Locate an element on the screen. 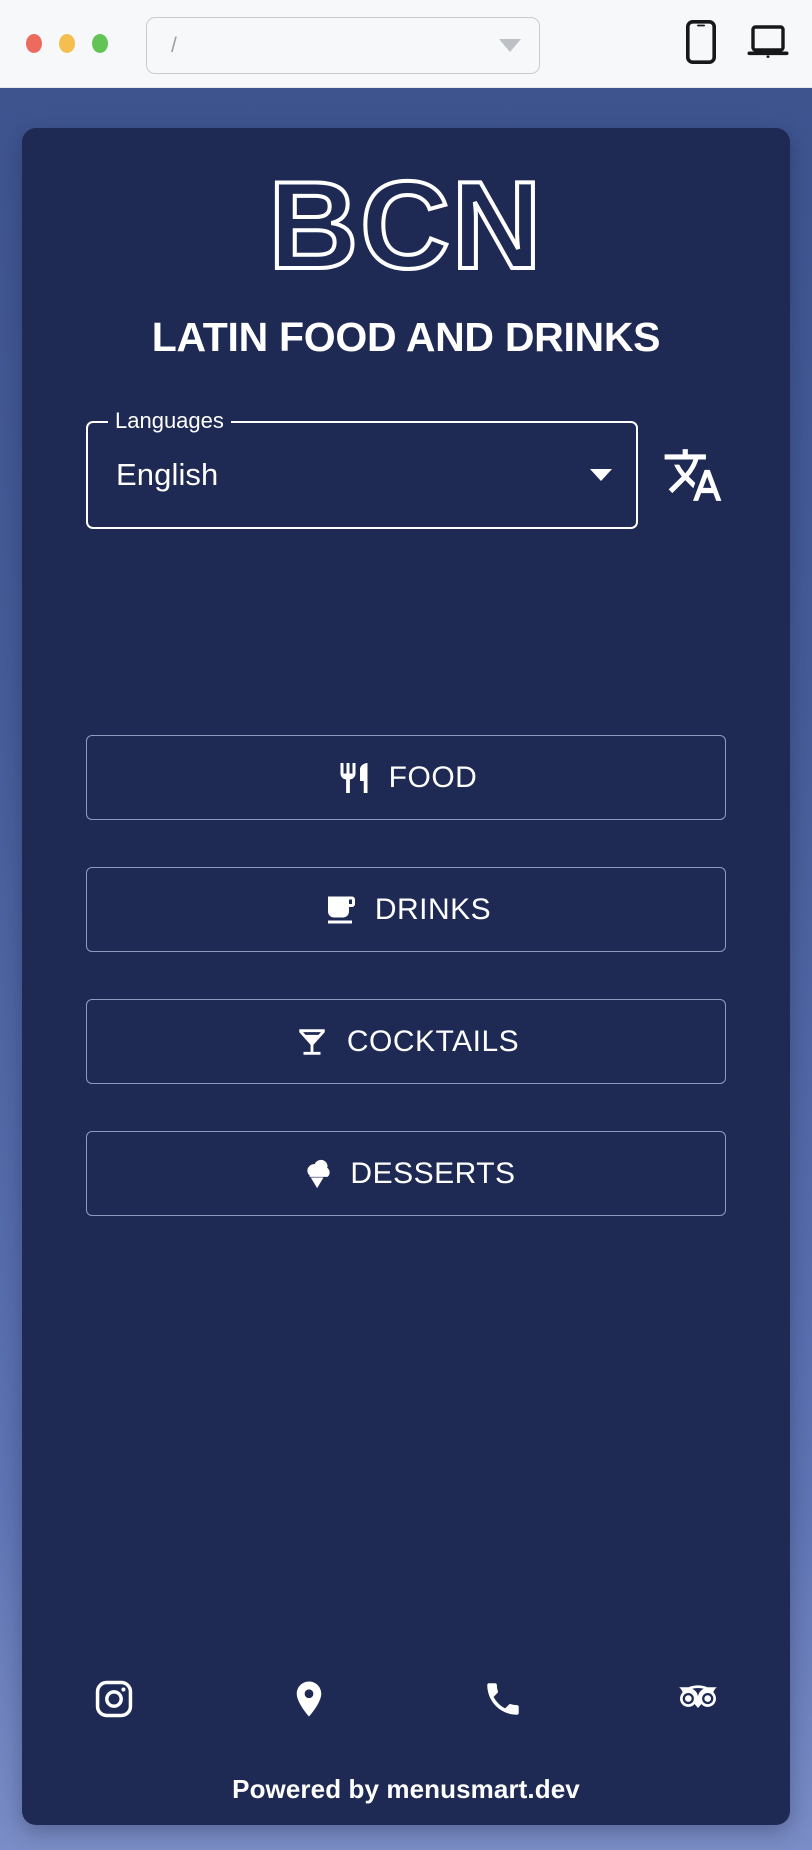 The image size is (812, 1850). browser-chrome-bar: / is located at coordinates (406, 44).